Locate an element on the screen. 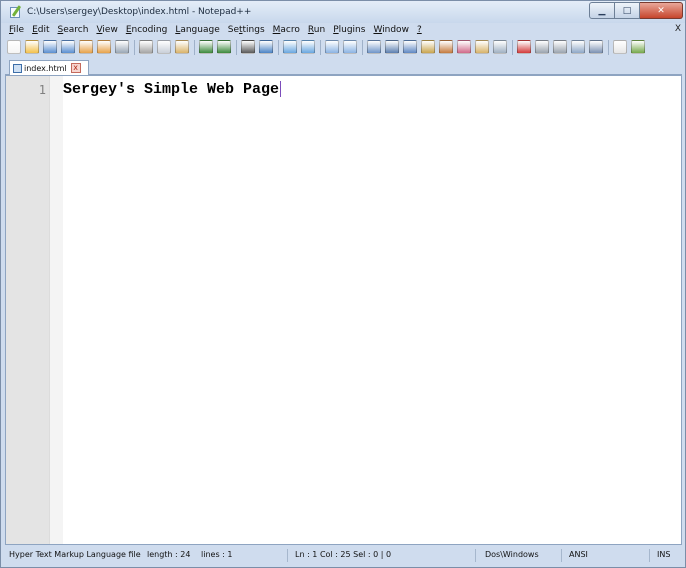  maximize-button: □ is located at coordinates (627, 10).